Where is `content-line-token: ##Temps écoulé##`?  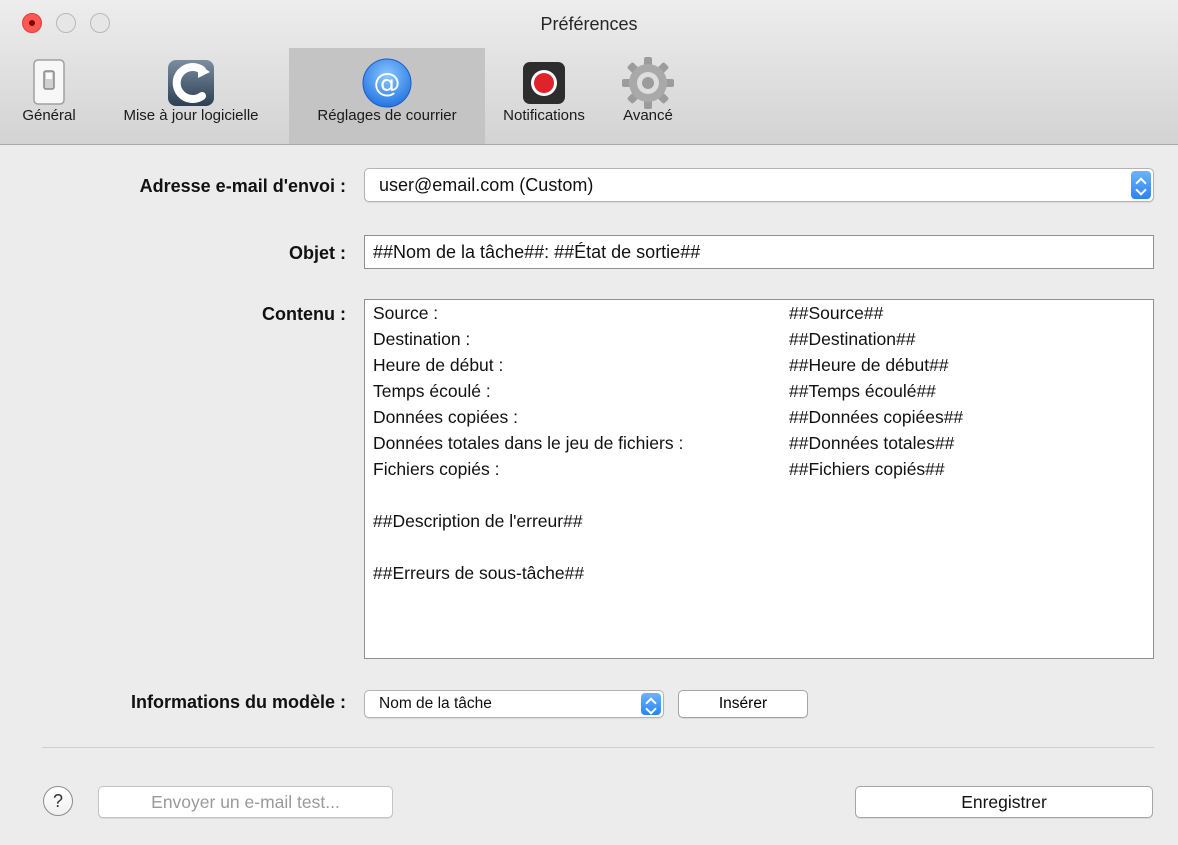
content-line-token: ##Temps écoulé## is located at coordinates (862, 391).